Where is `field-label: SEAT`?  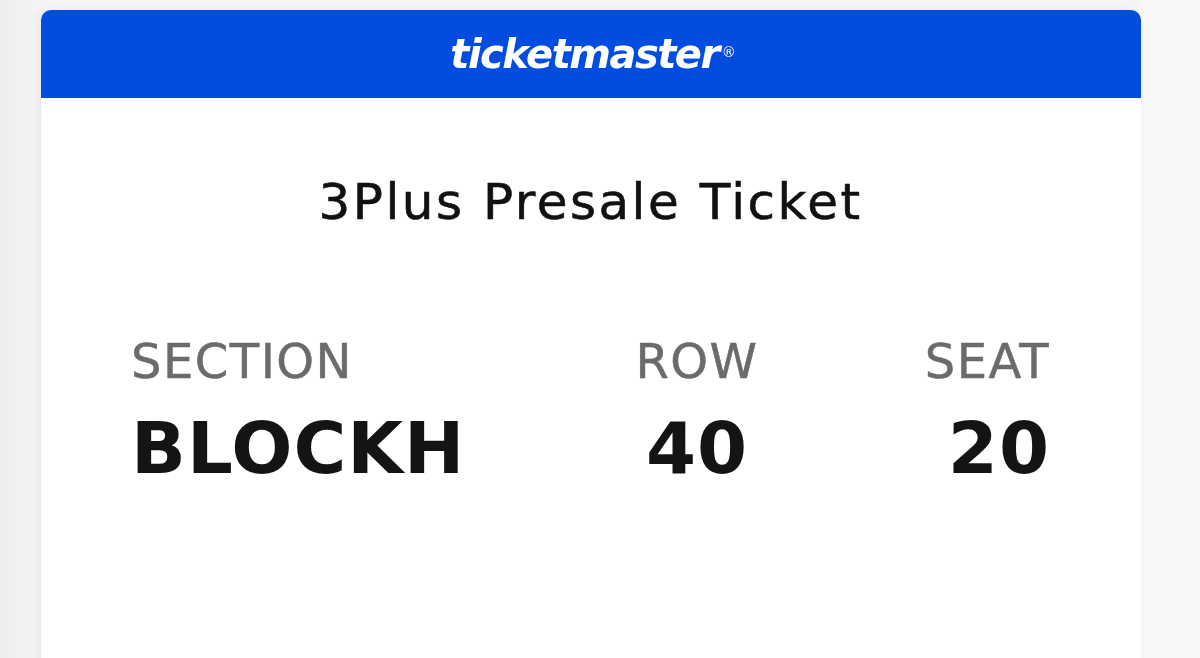 field-label: SEAT is located at coordinates (987, 361).